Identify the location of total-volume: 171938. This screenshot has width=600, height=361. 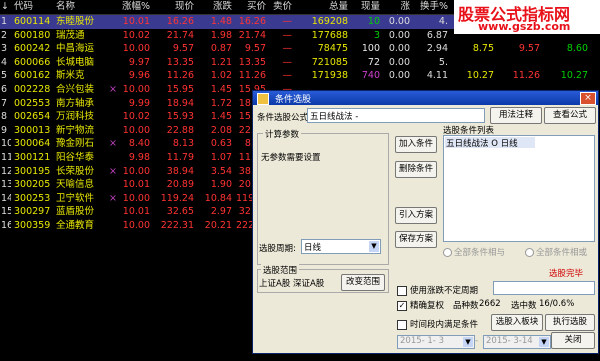
(329, 76).